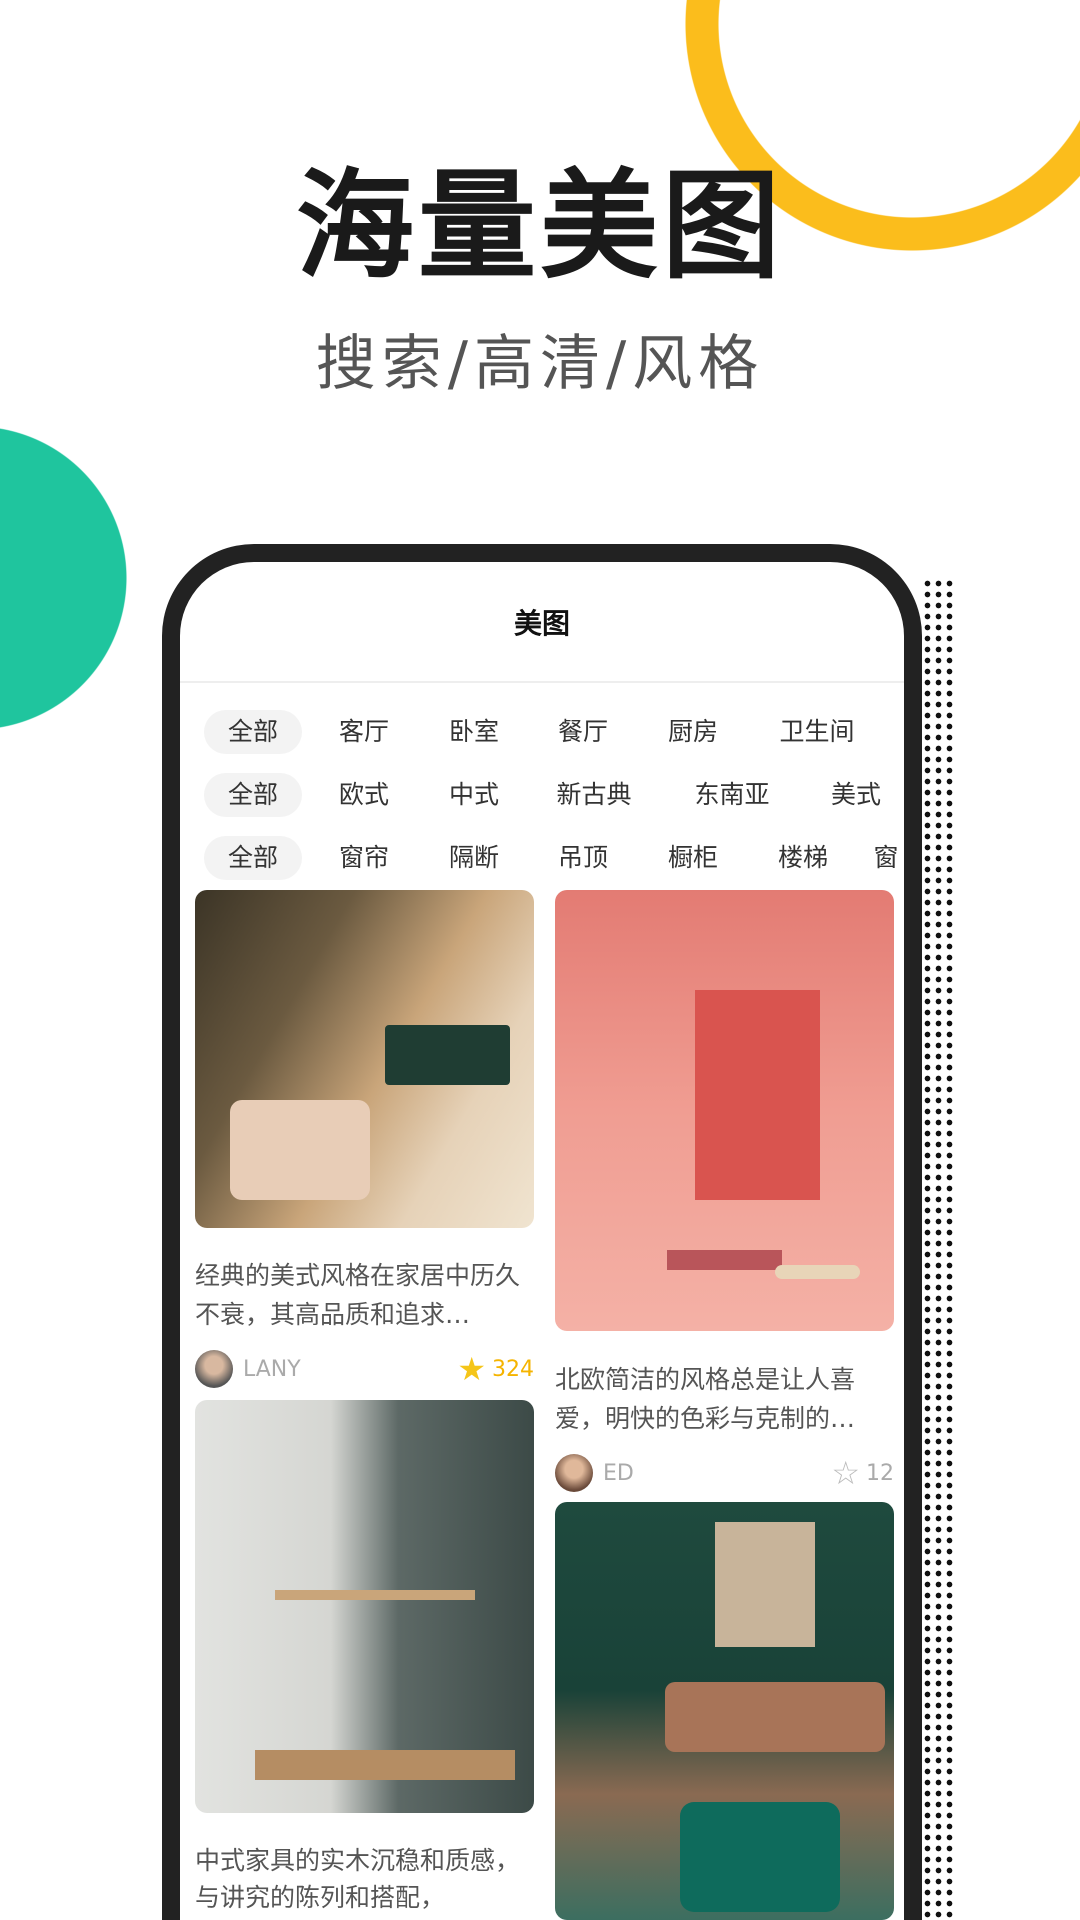 The width and height of the screenshot is (1080, 1920). I want to click on star-outline-icon: ☆, so click(845, 1473).